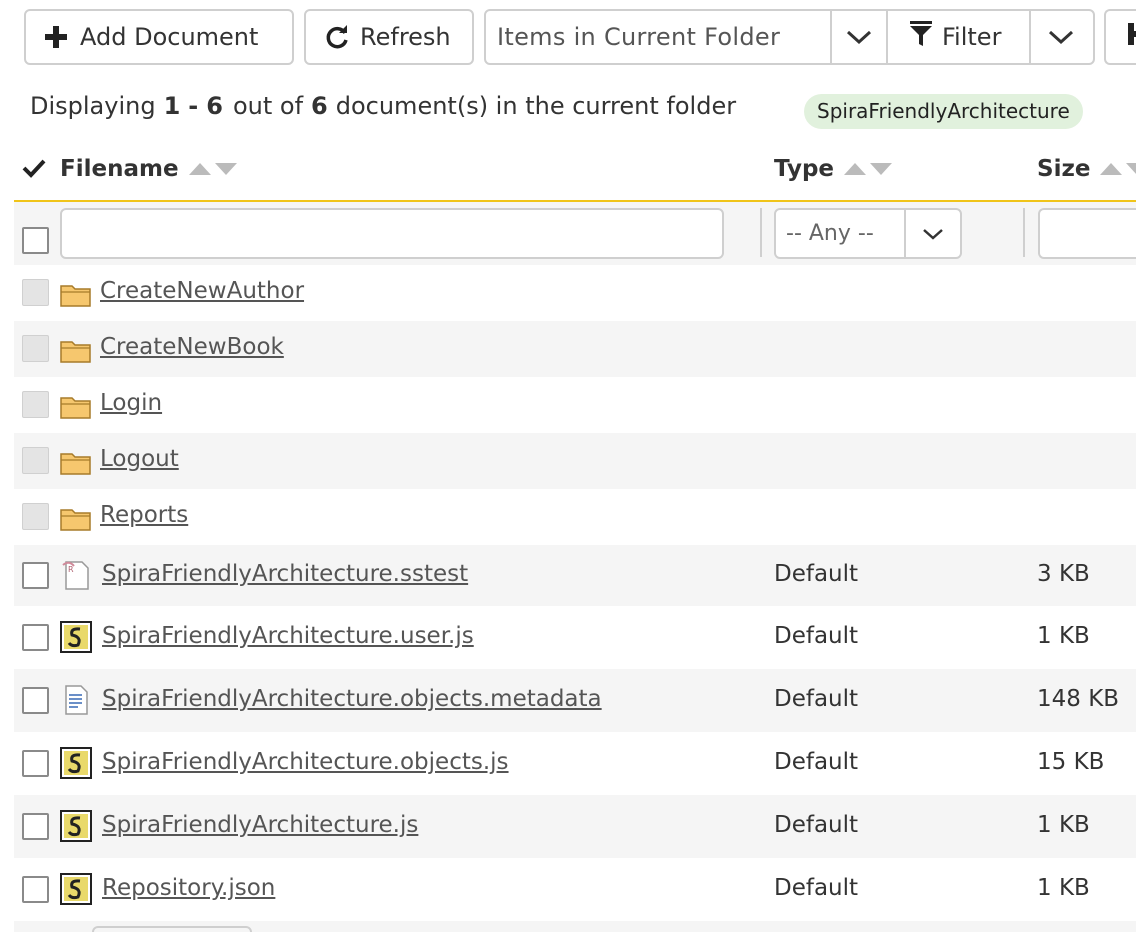  I want to click on summary-from: 1, so click(172, 106).